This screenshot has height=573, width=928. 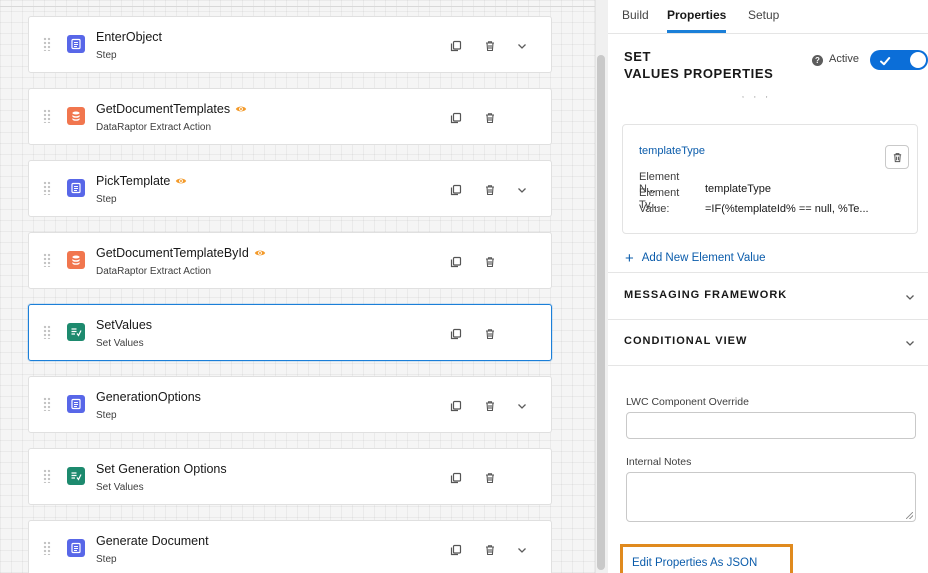 What do you see at coordinates (899, 60) in the screenshot?
I see `active-toggle` at bounding box center [899, 60].